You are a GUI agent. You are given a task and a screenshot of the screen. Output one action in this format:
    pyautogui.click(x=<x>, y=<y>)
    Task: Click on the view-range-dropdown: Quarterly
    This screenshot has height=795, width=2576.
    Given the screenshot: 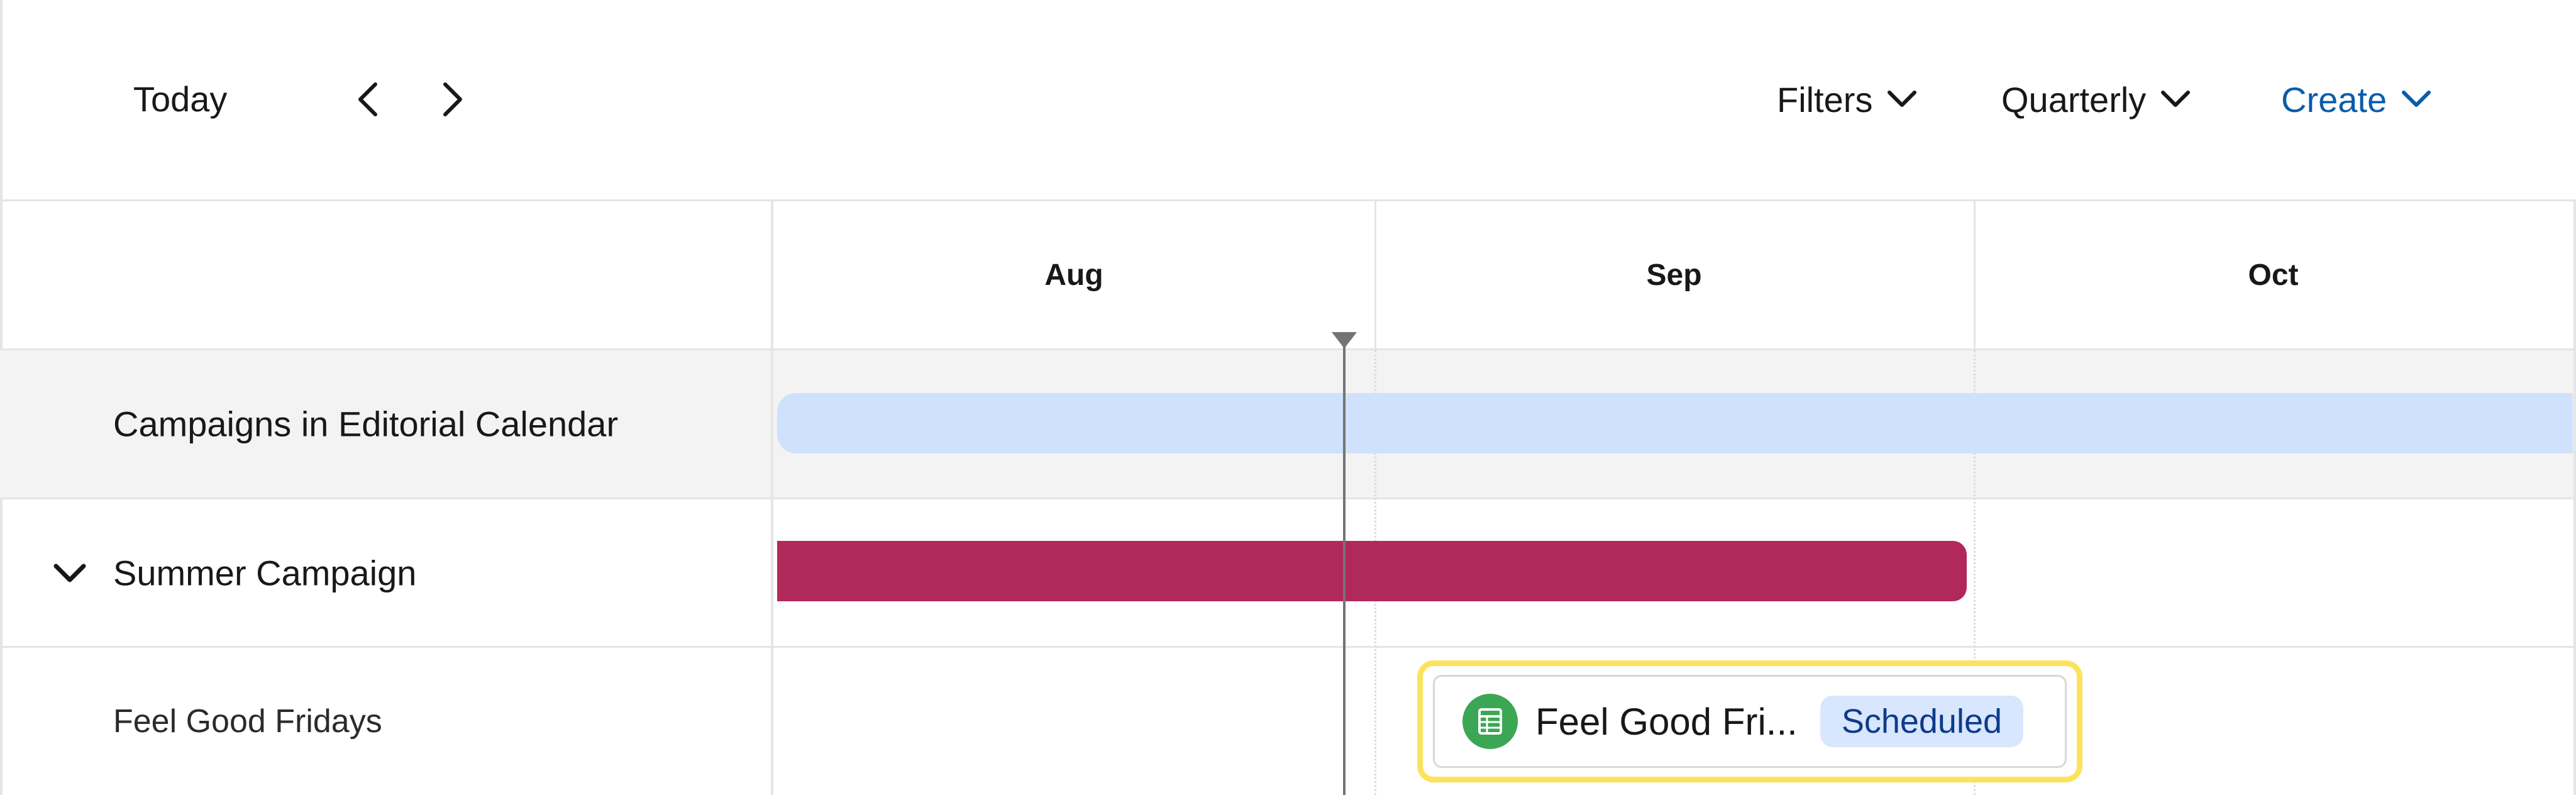 What is the action you would take?
    pyautogui.click(x=2096, y=100)
    